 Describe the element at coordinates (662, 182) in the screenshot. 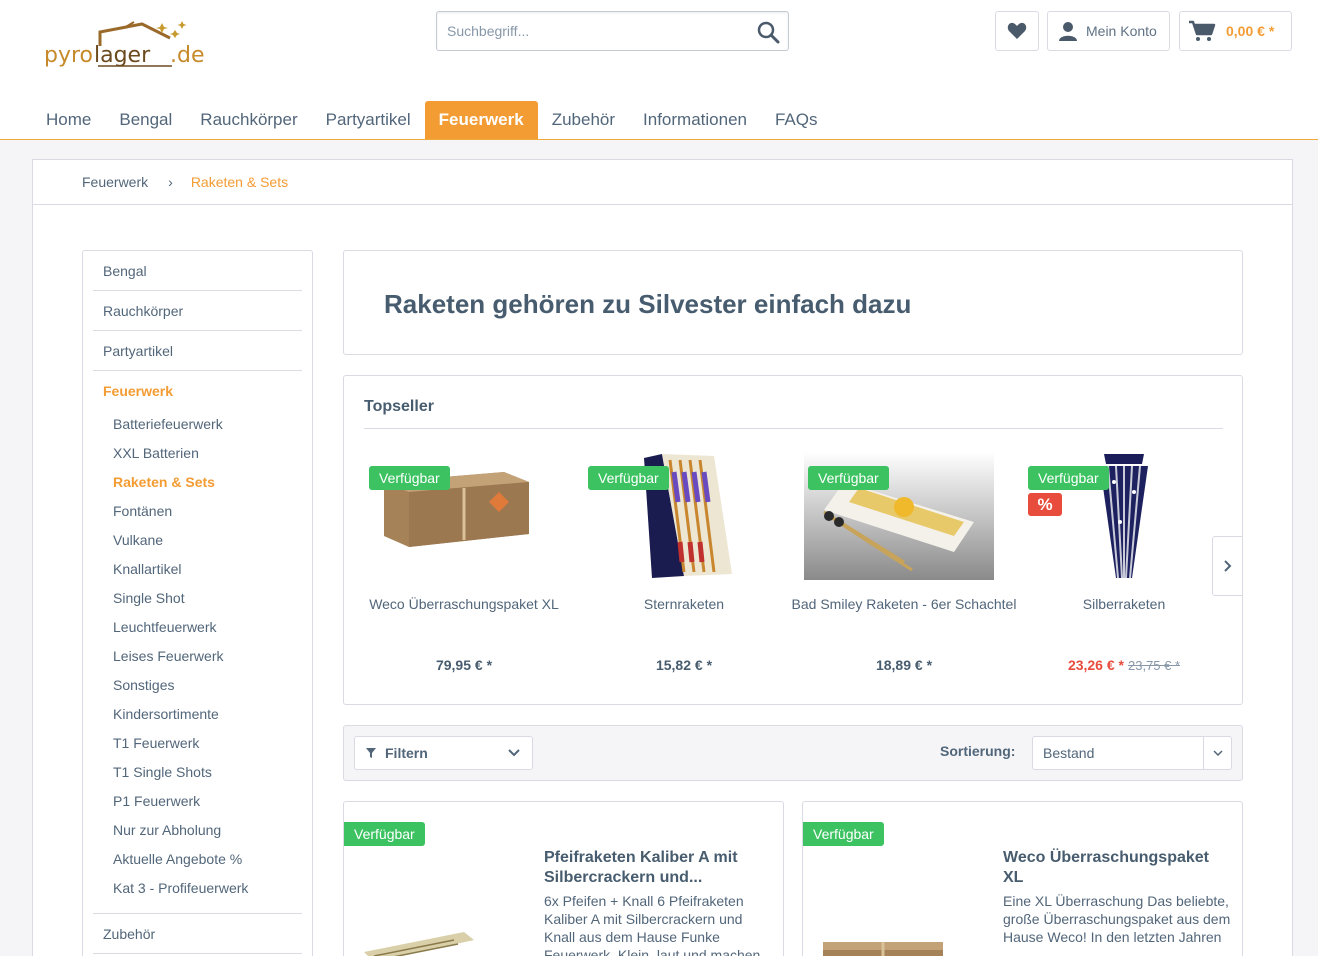

I see `breadcrumb: Feuerwerk › Raketen & Sets` at that location.